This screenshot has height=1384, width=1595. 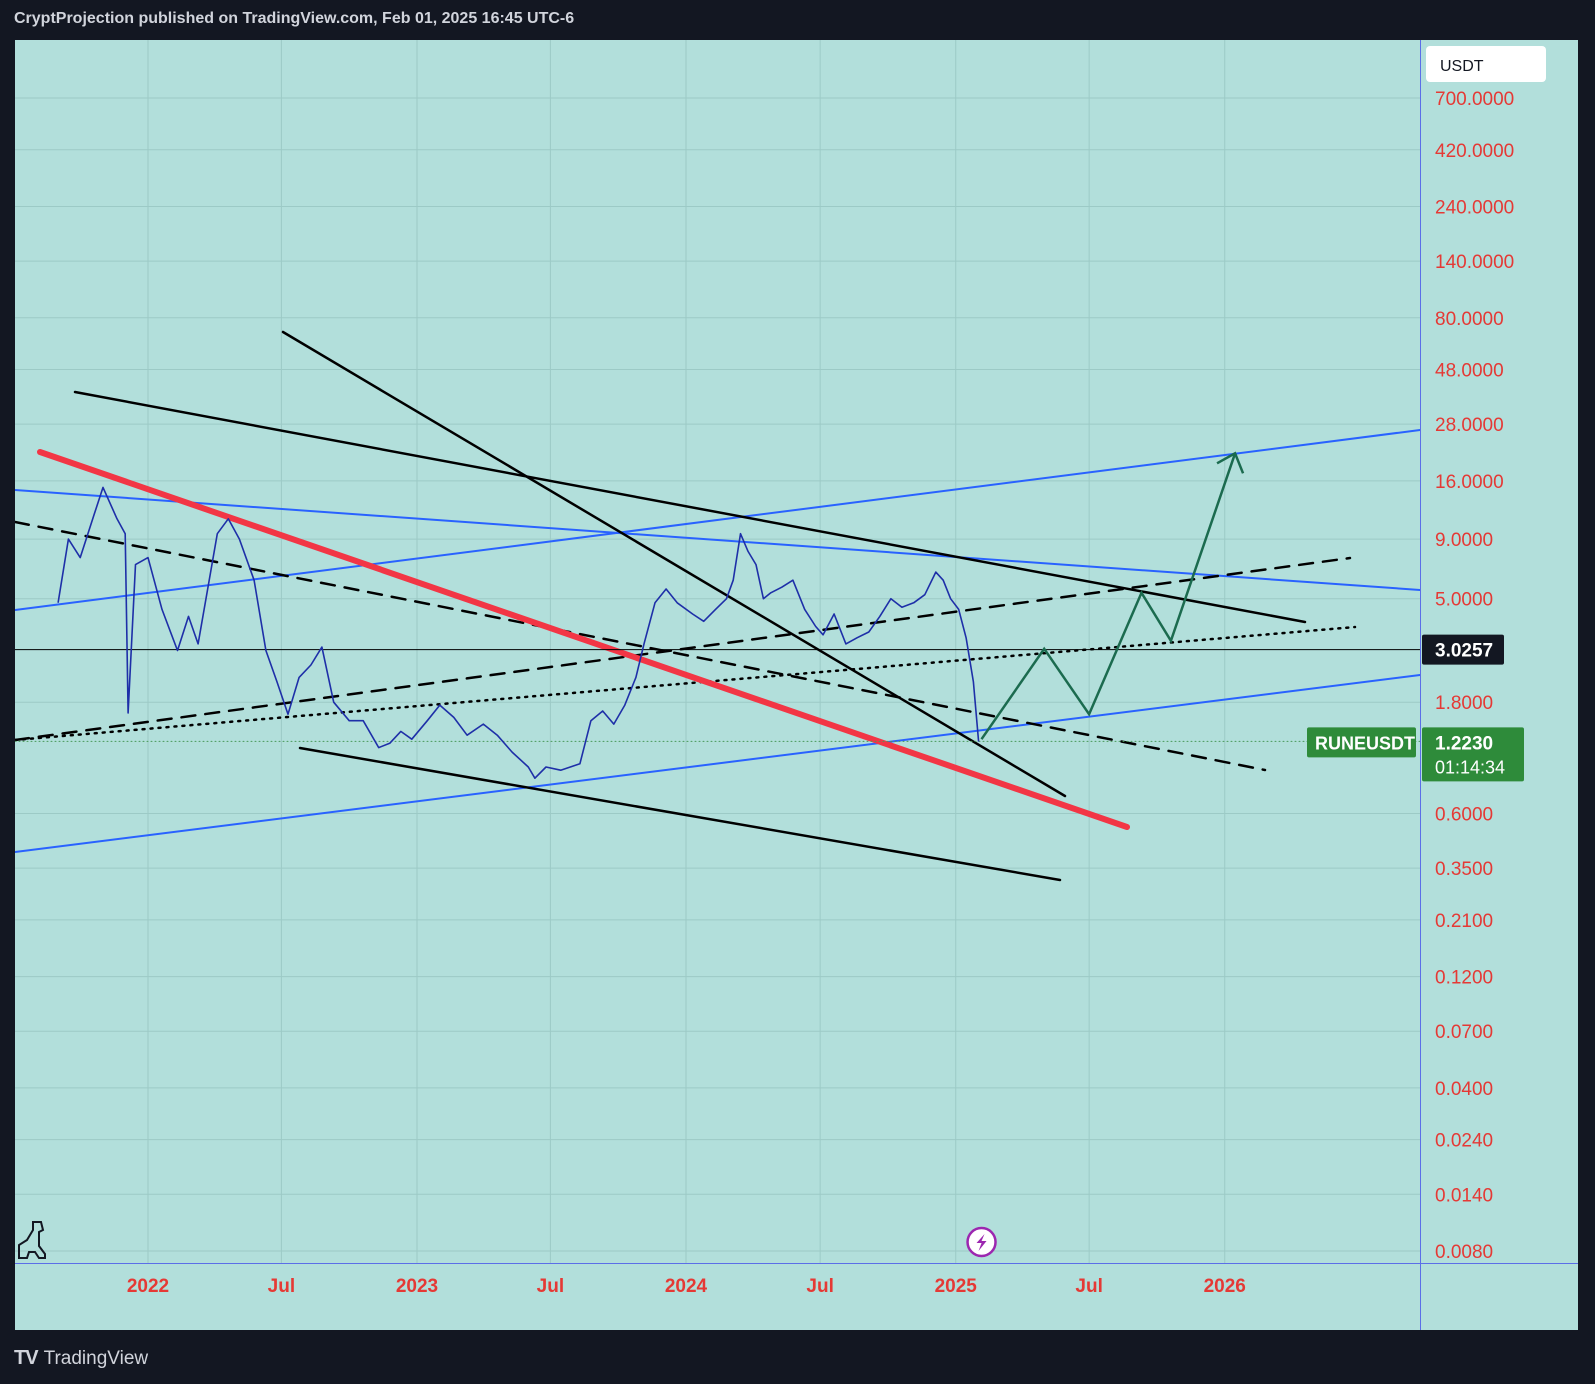 I want to click on y-tick-label: 48.0000, so click(x=1469, y=371).